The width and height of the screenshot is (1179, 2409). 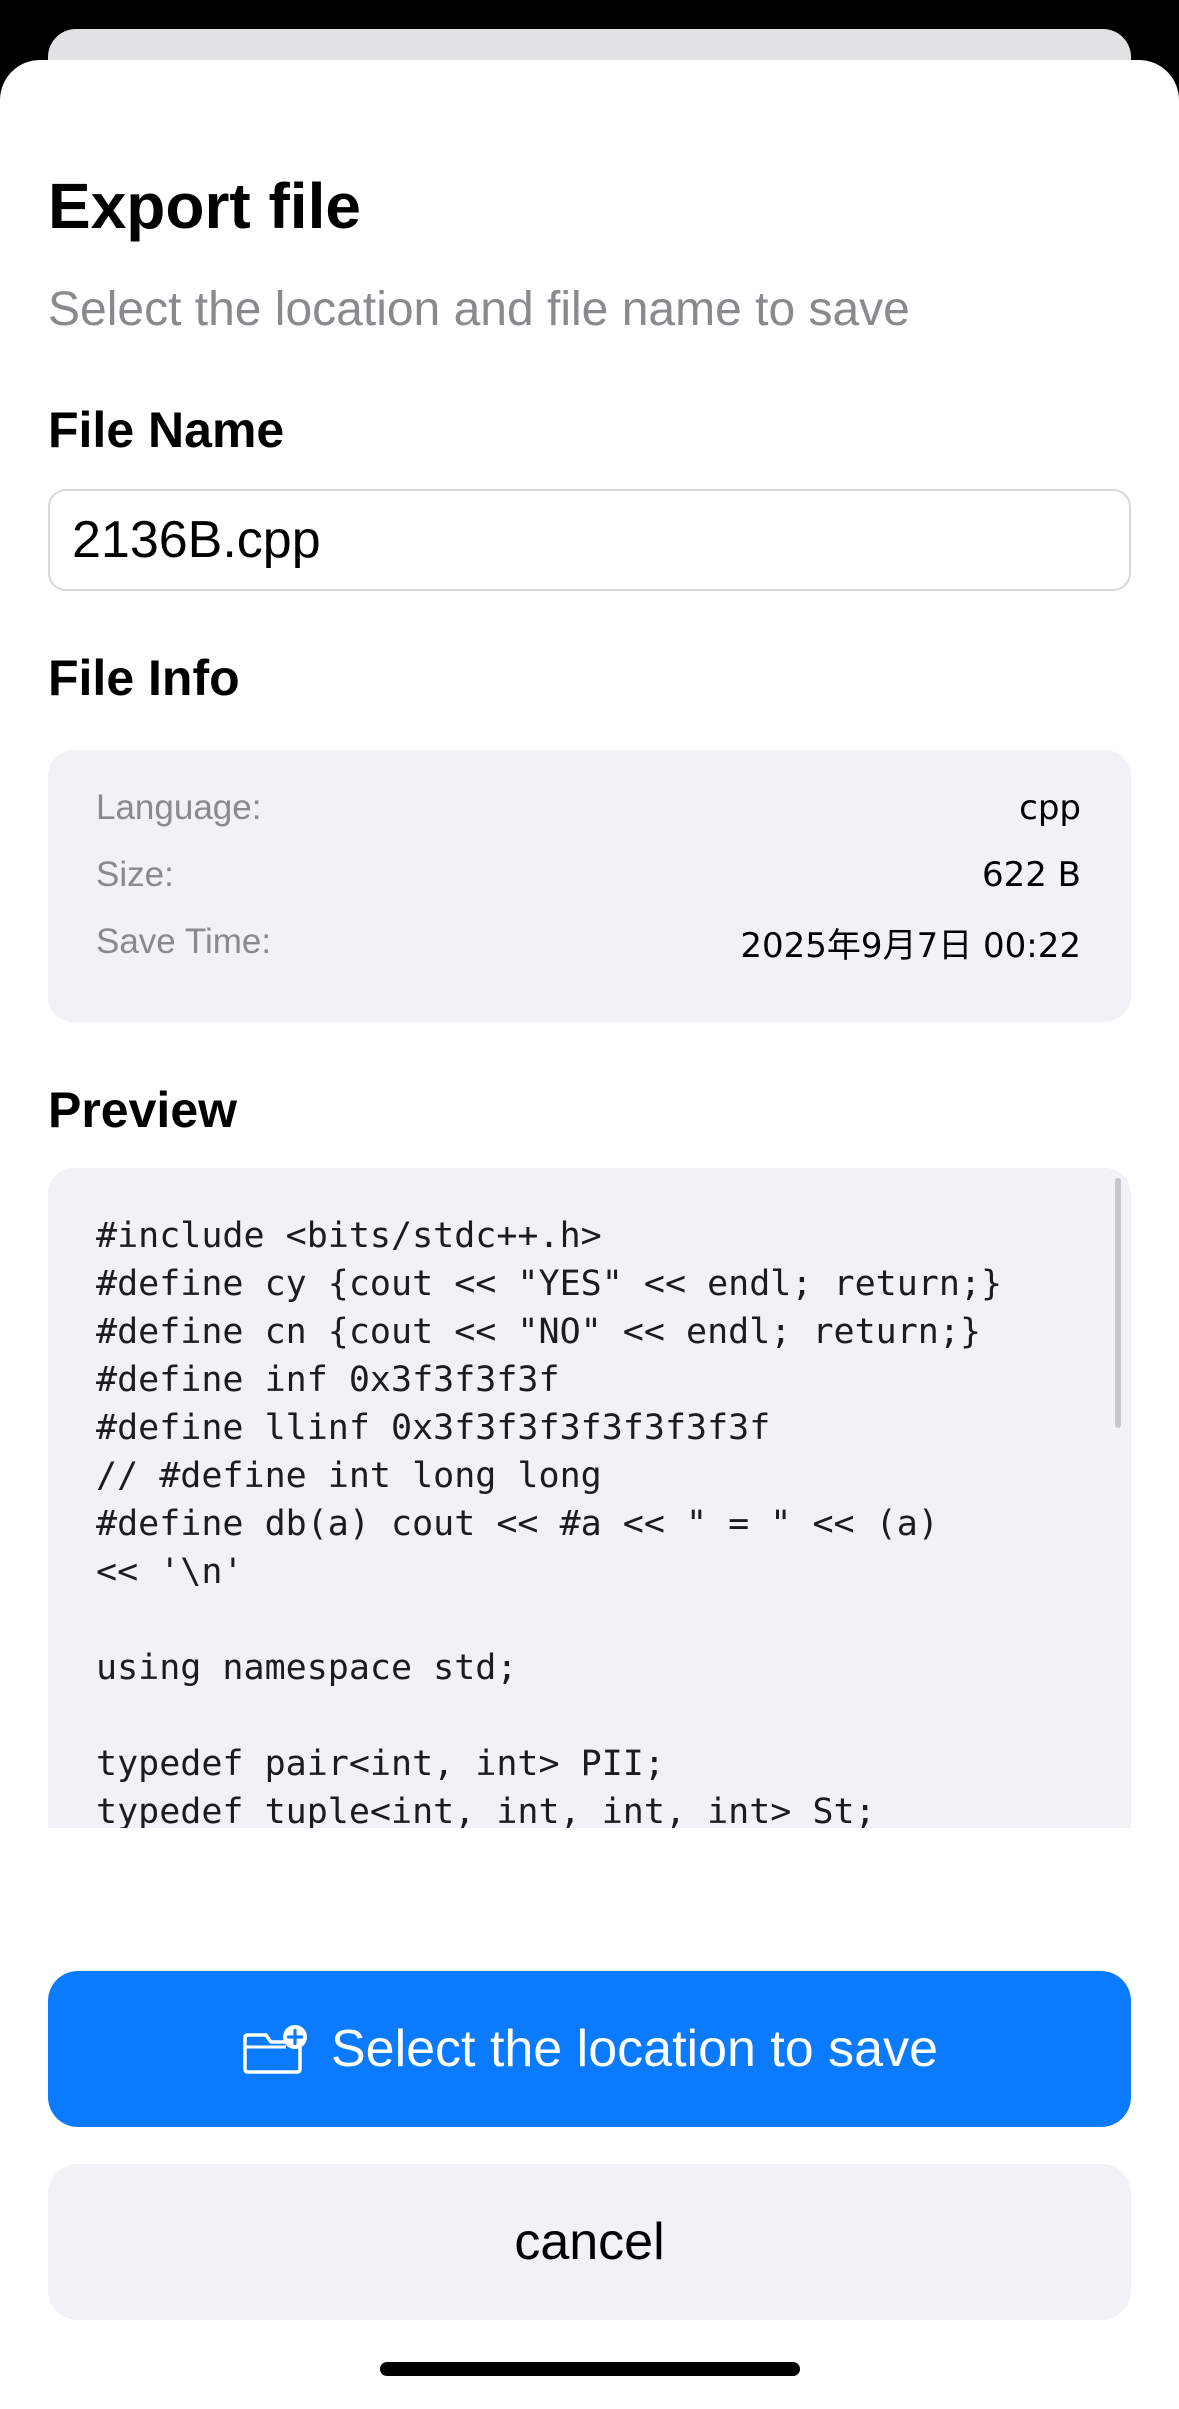 I want to click on size-value: 622 B, so click(x=1031, y=875).